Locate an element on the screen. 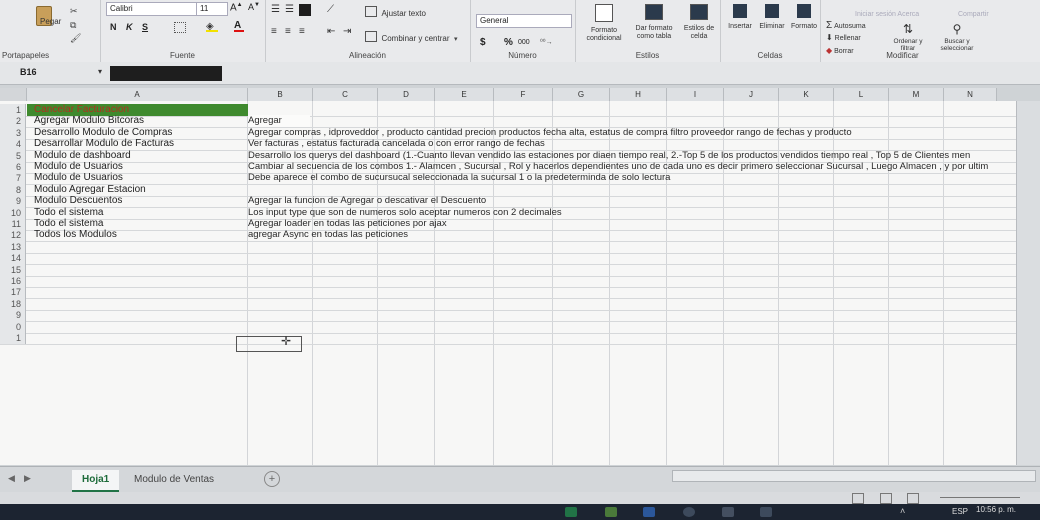  delete-button: Eliminar is located at coordinates (772, 17).